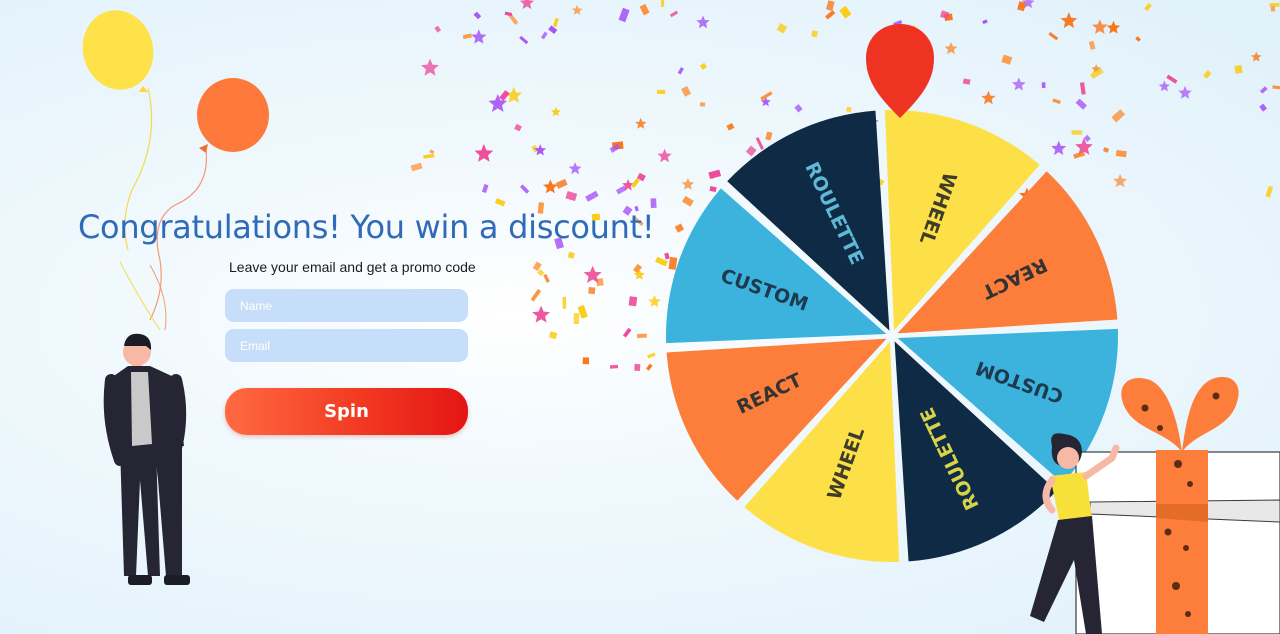 The width and height of the screenshot is (1280, 634). Describe the element at coordinates (1177, 505) in the screenshot. I see `gift-box-illustration` at that location.